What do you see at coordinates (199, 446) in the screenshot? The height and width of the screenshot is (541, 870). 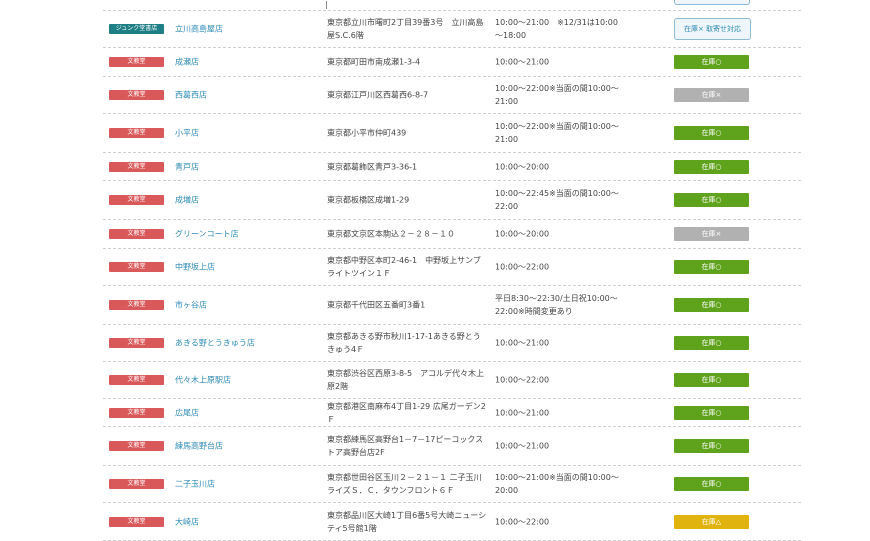 I see `store-name-link: 練馬高野台店` at bounding box center [199, 446].